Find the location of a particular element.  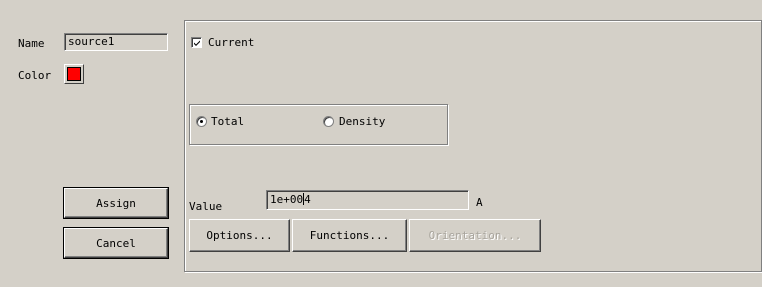

assign-button-label: Assign is located at coordinates (116, 203).